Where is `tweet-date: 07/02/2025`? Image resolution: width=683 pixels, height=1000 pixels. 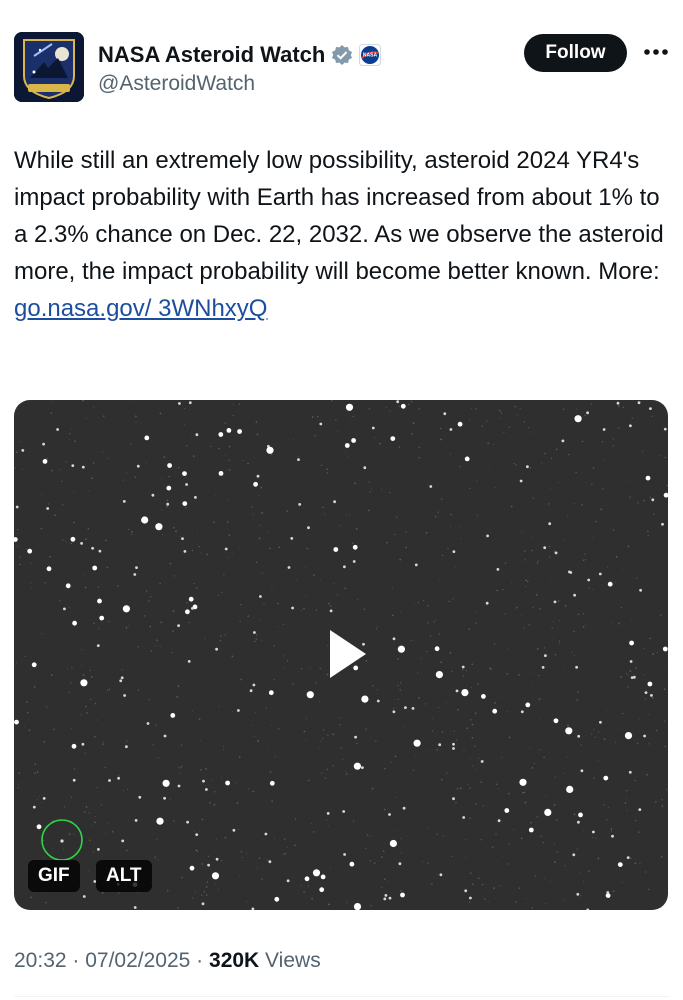
tweet-date: 07/02/2025 is located at coordinates (137, 960).